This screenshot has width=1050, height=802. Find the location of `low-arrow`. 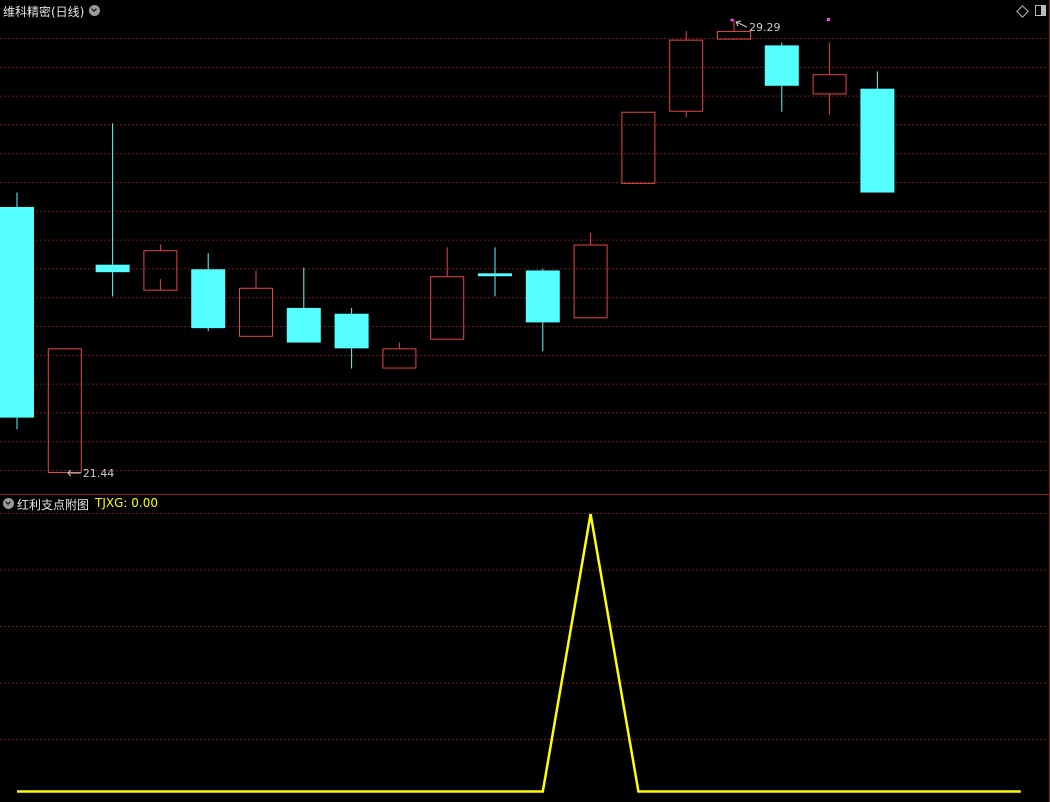

low-arrow is located at coordinates (74, 473).